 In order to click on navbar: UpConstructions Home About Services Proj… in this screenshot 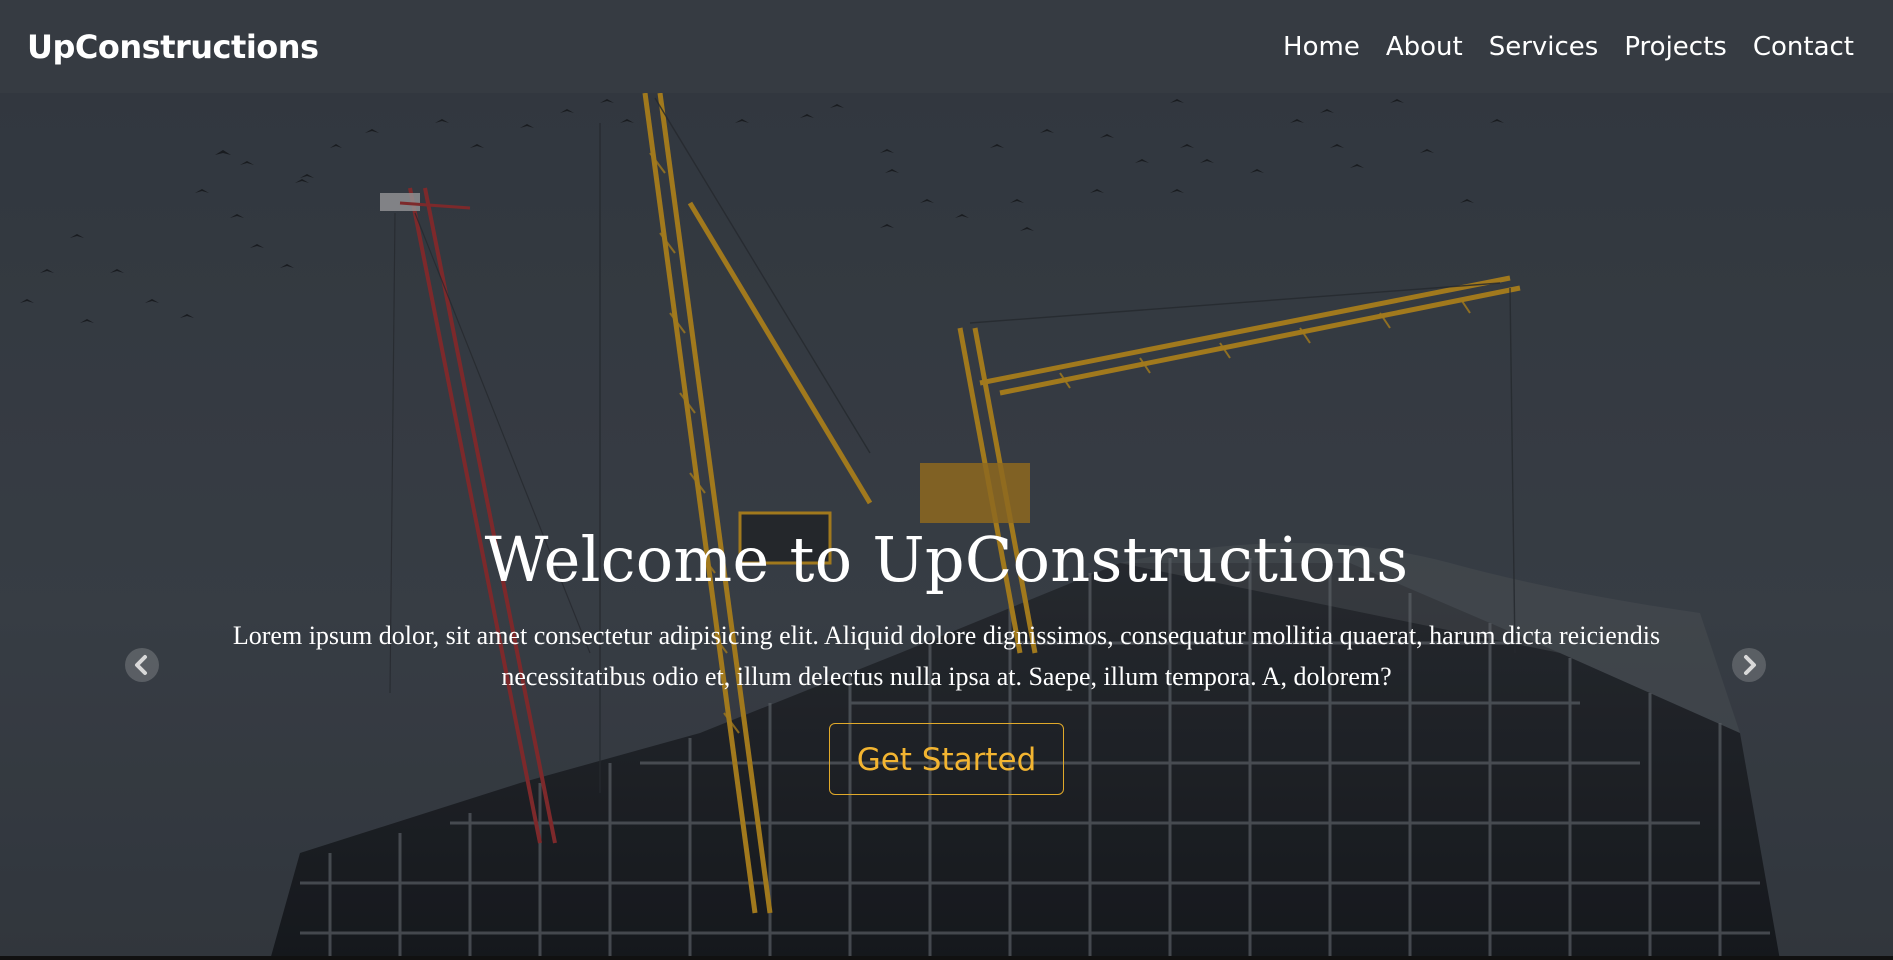, I will do `click(946, 46)`.